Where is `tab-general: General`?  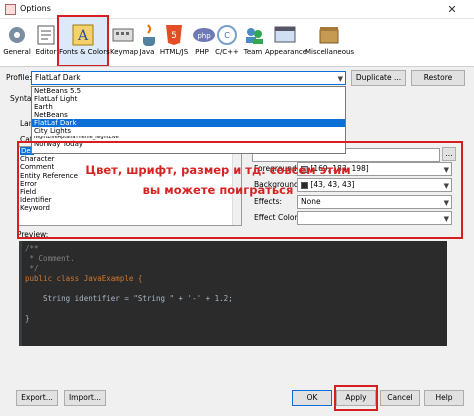 tab-general: General is located at coordinates (17, 43).